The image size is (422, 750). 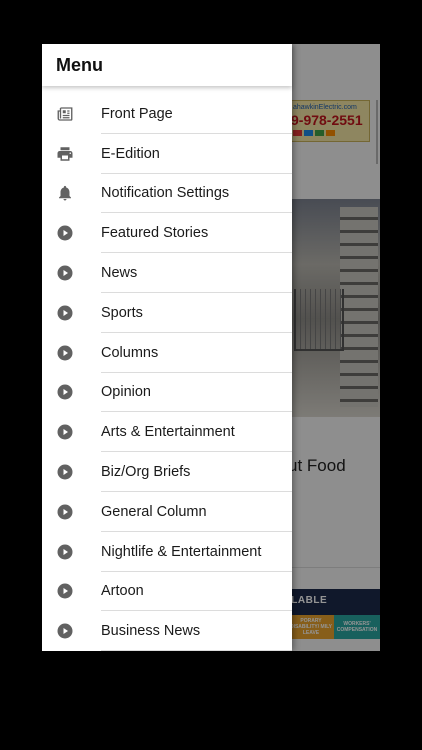 I want to click on bell-icon, so click(x=65, y=193).